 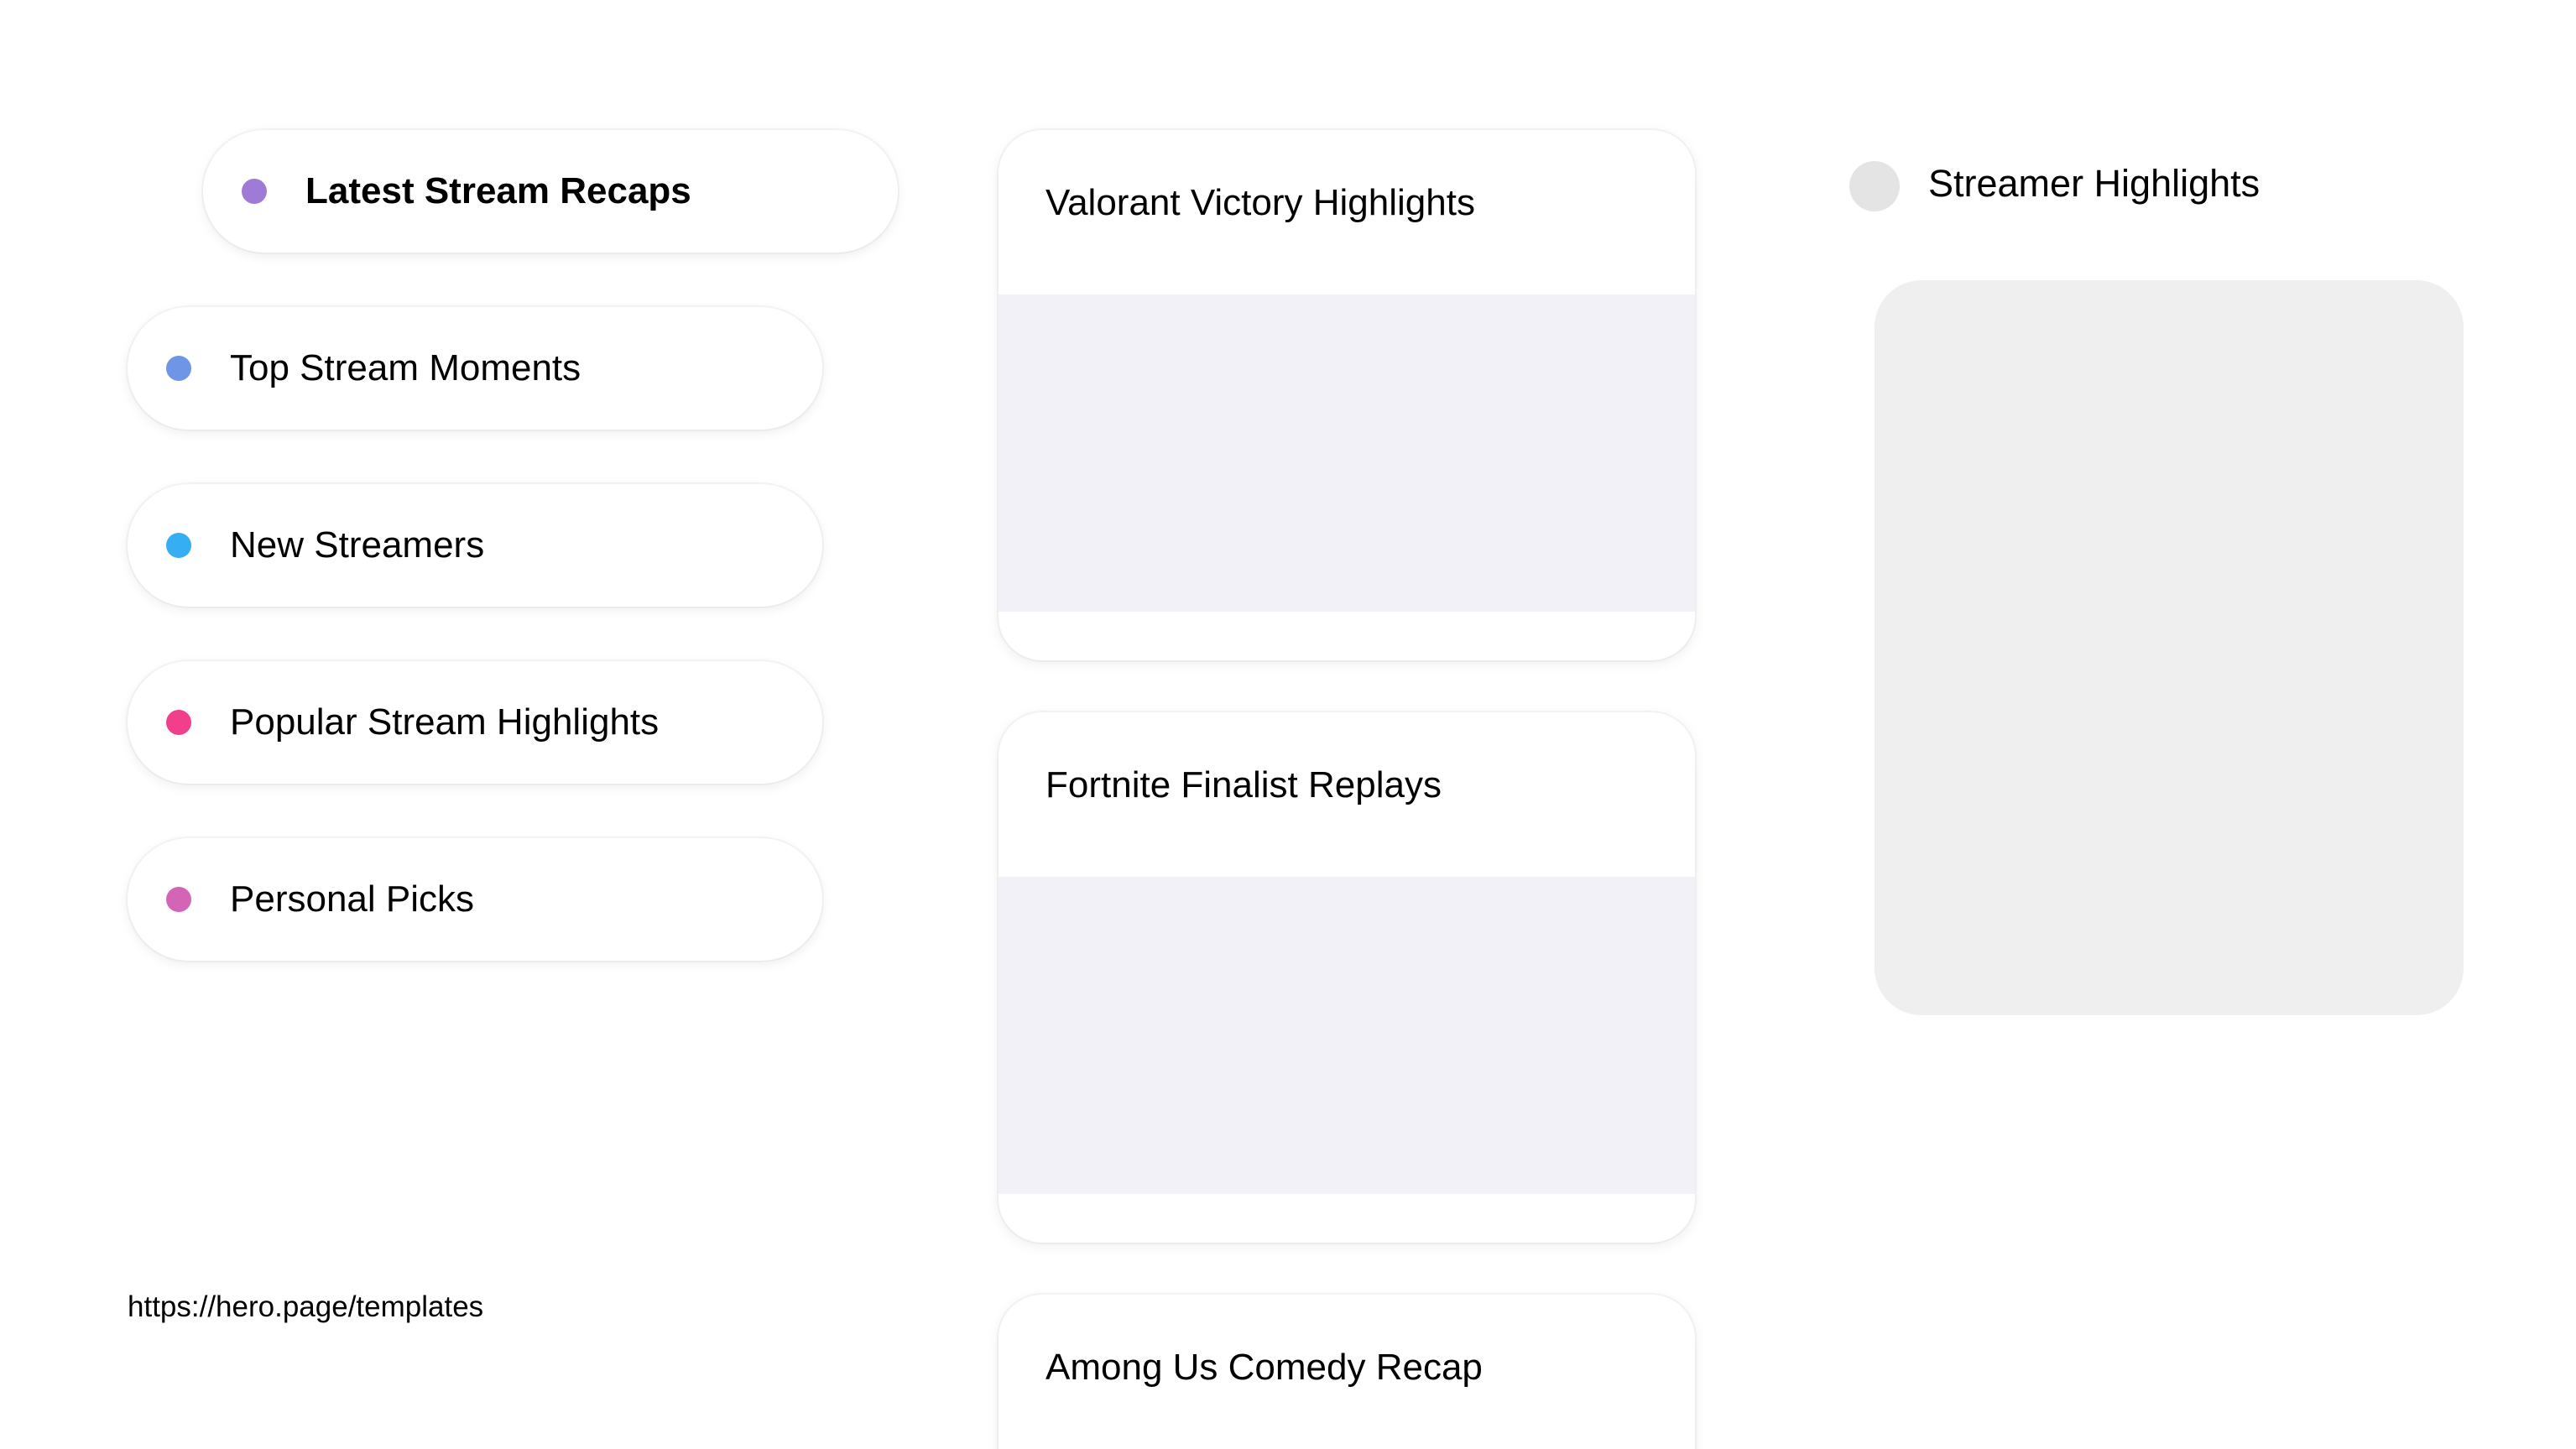 What do you see at coordinates (1264, 1368) in the screenshot?
I see `card-title: Among Us Comedy Recap` at bounding box center [1264, 1368].